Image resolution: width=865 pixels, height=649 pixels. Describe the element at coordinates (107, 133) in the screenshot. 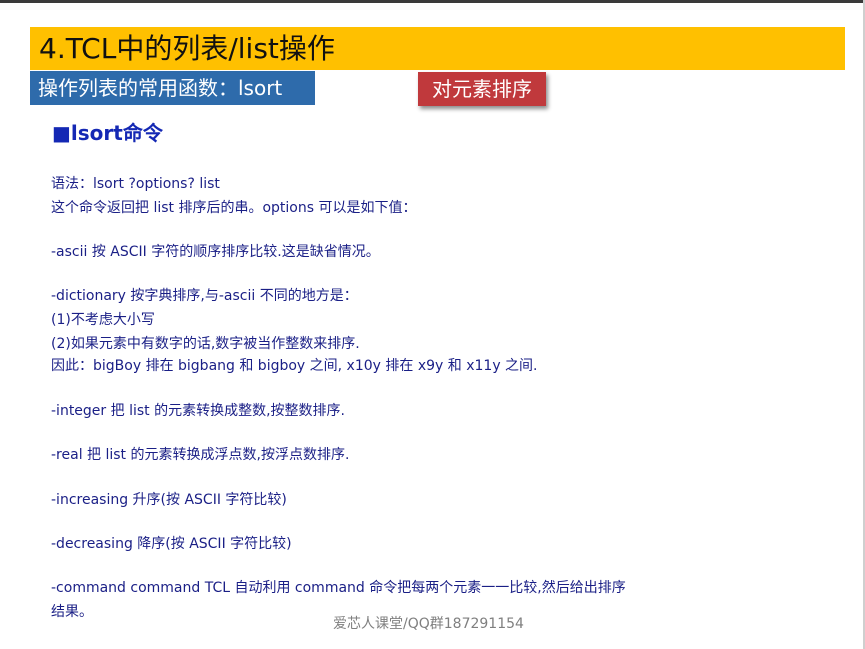

I see `section-heading: ■lsort命令` at that location.